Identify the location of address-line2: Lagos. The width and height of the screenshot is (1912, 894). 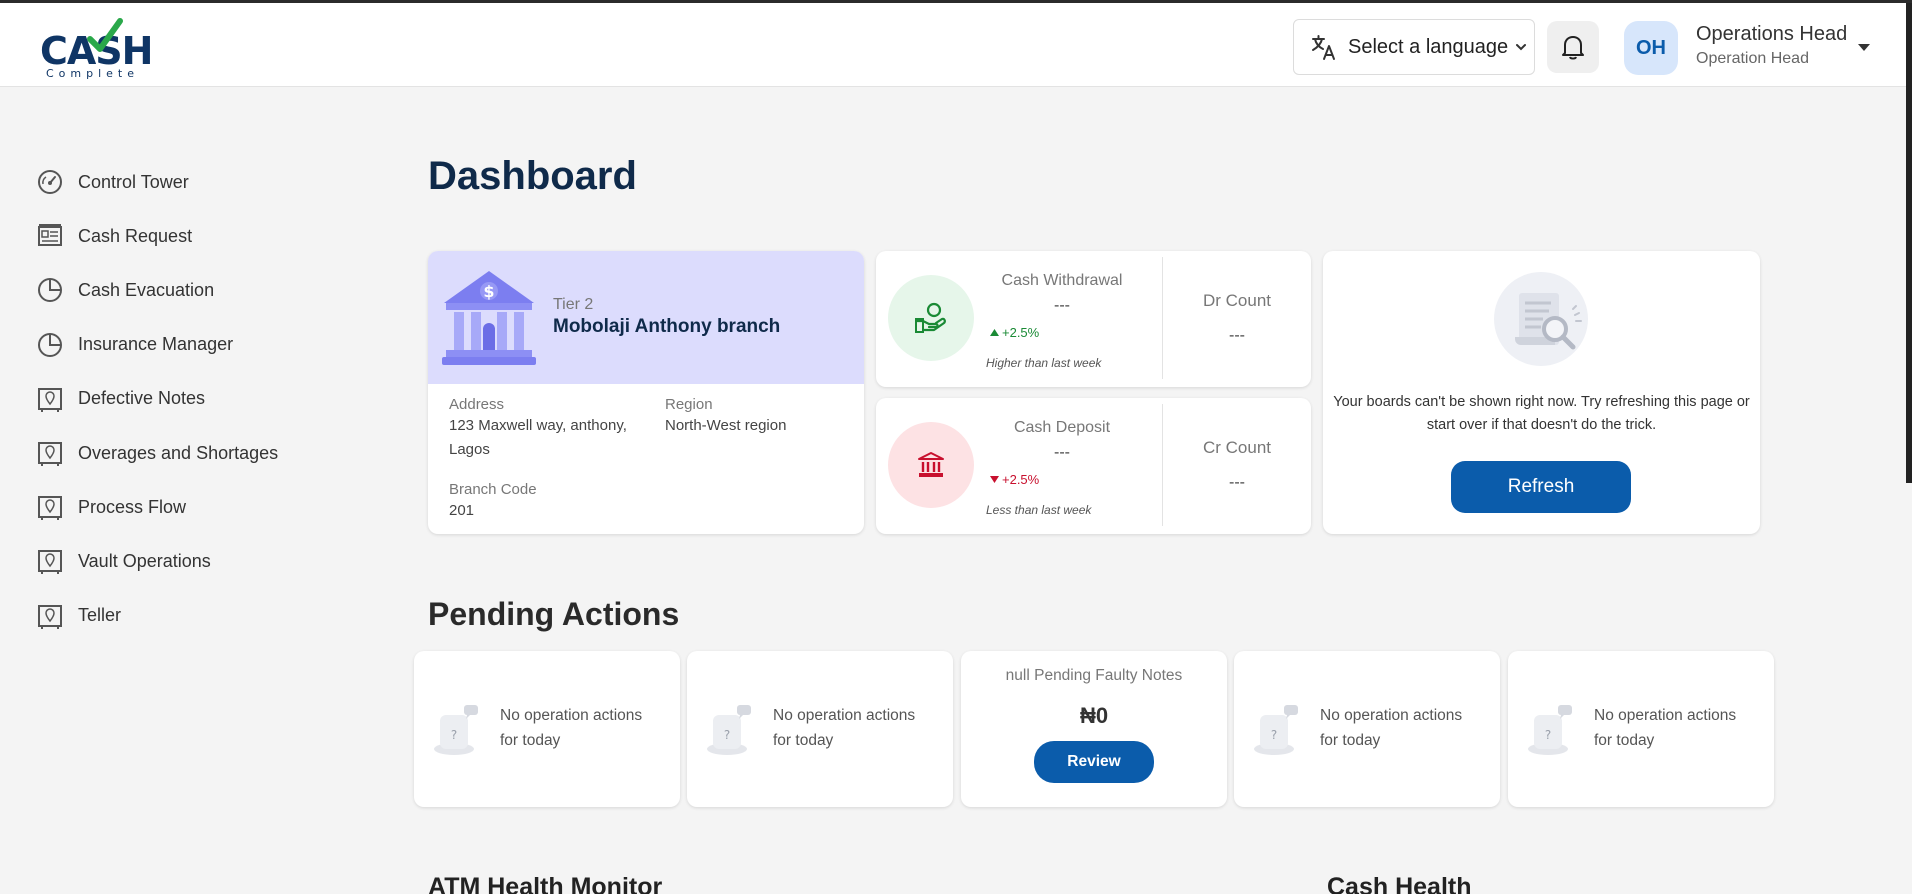
(469, 449).